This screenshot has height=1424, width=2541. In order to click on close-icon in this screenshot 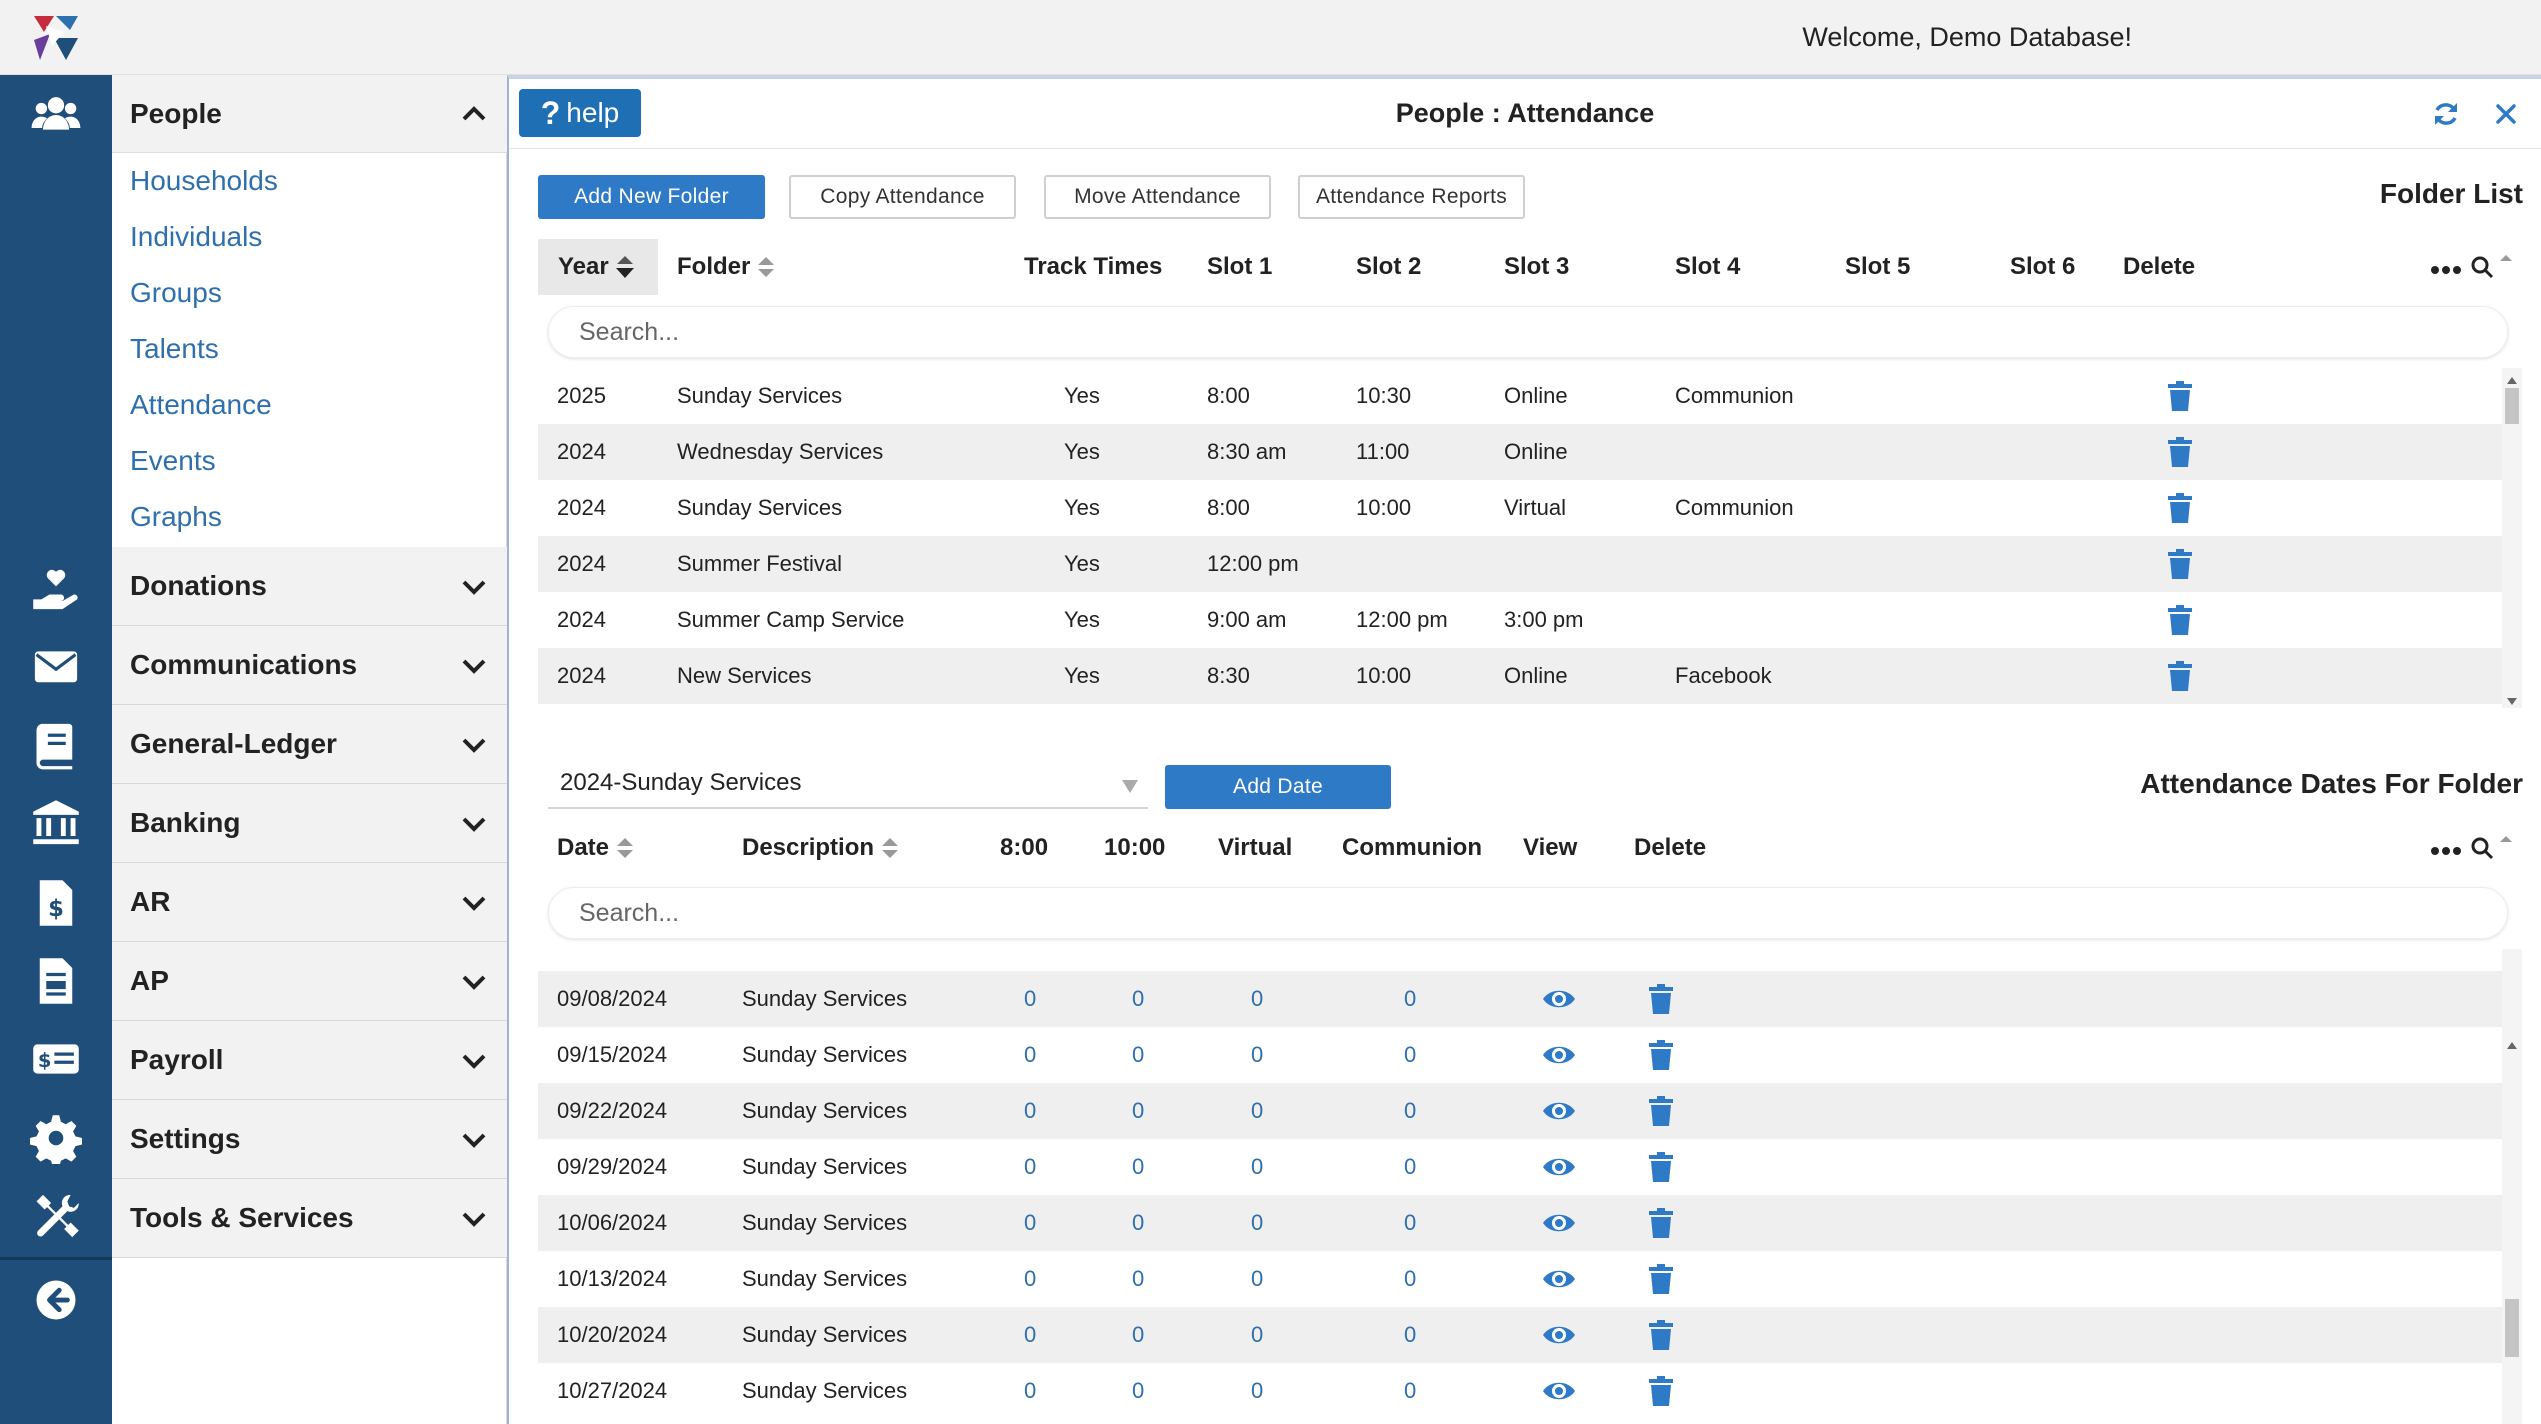, I will do `click(2506, 114)`.